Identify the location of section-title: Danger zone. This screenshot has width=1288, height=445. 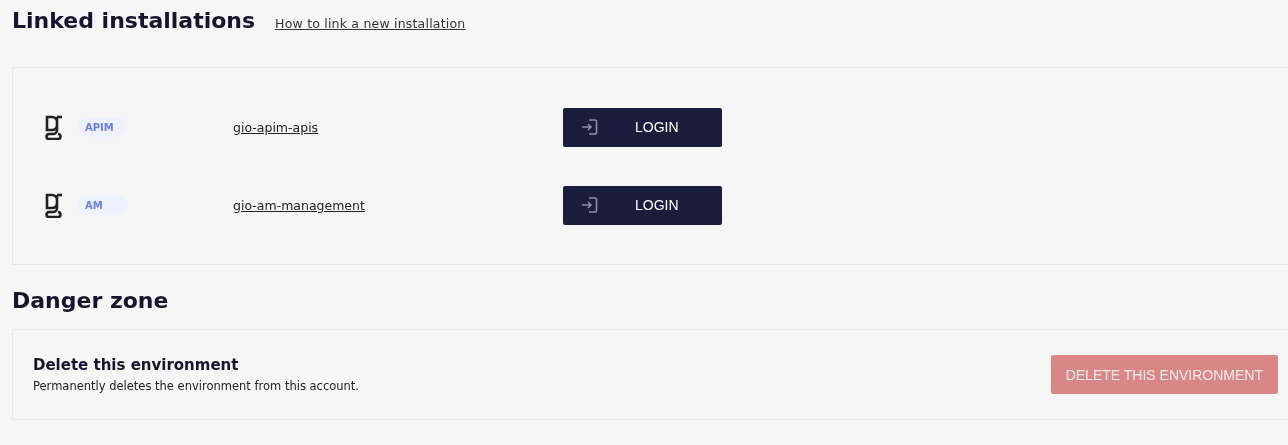
(91, 300).